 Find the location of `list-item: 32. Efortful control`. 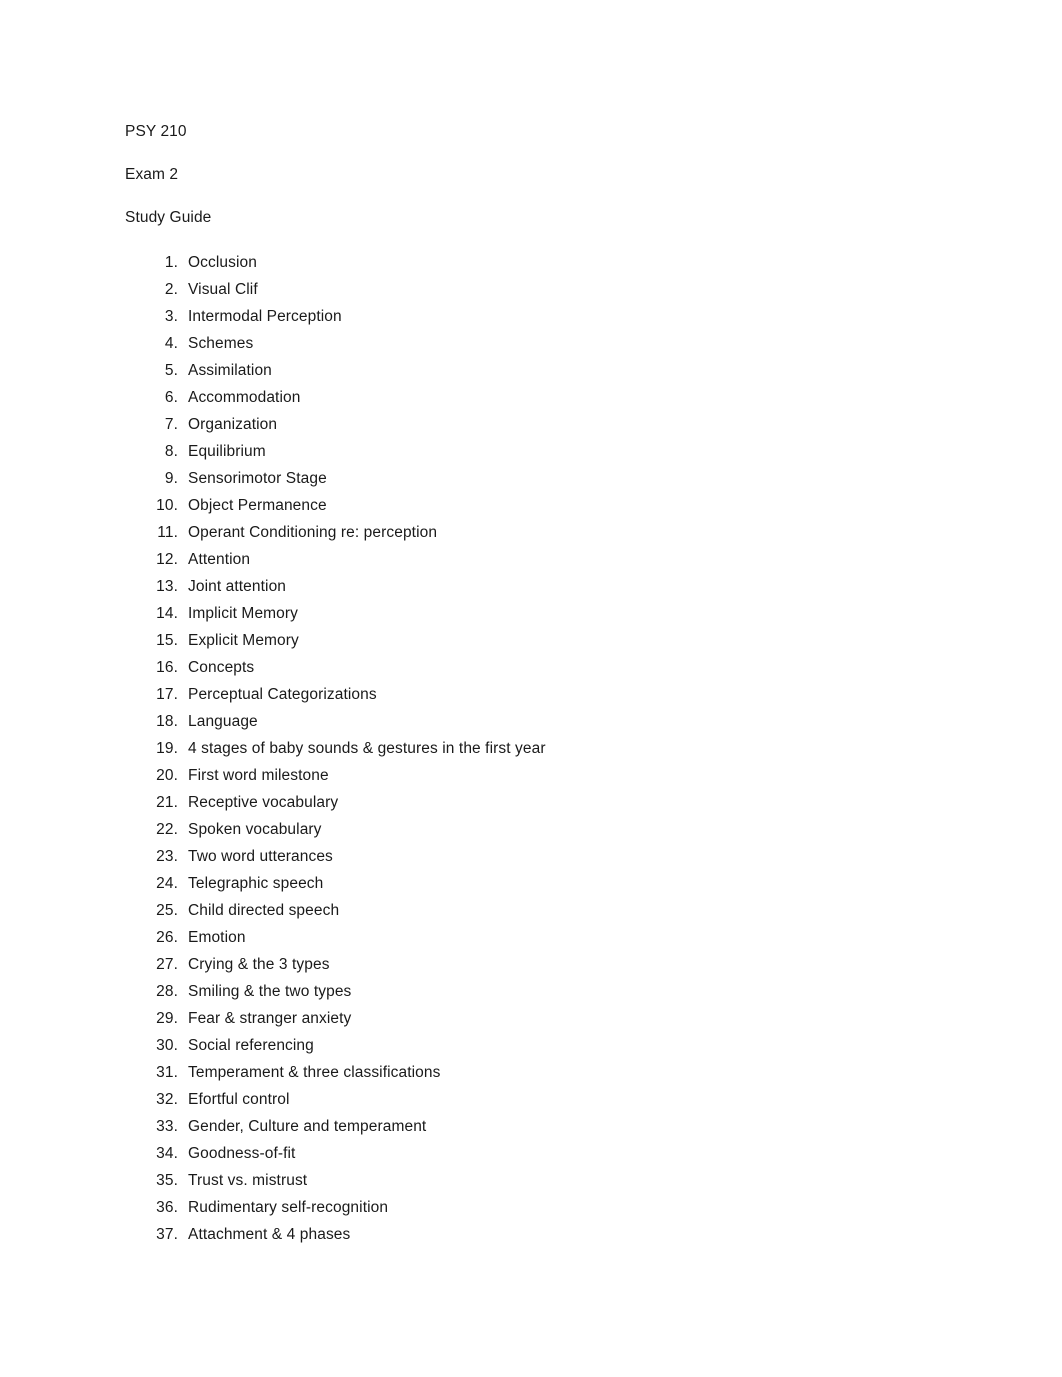

list-item: 32. Efortful control is located at coordinates (540, 1103).